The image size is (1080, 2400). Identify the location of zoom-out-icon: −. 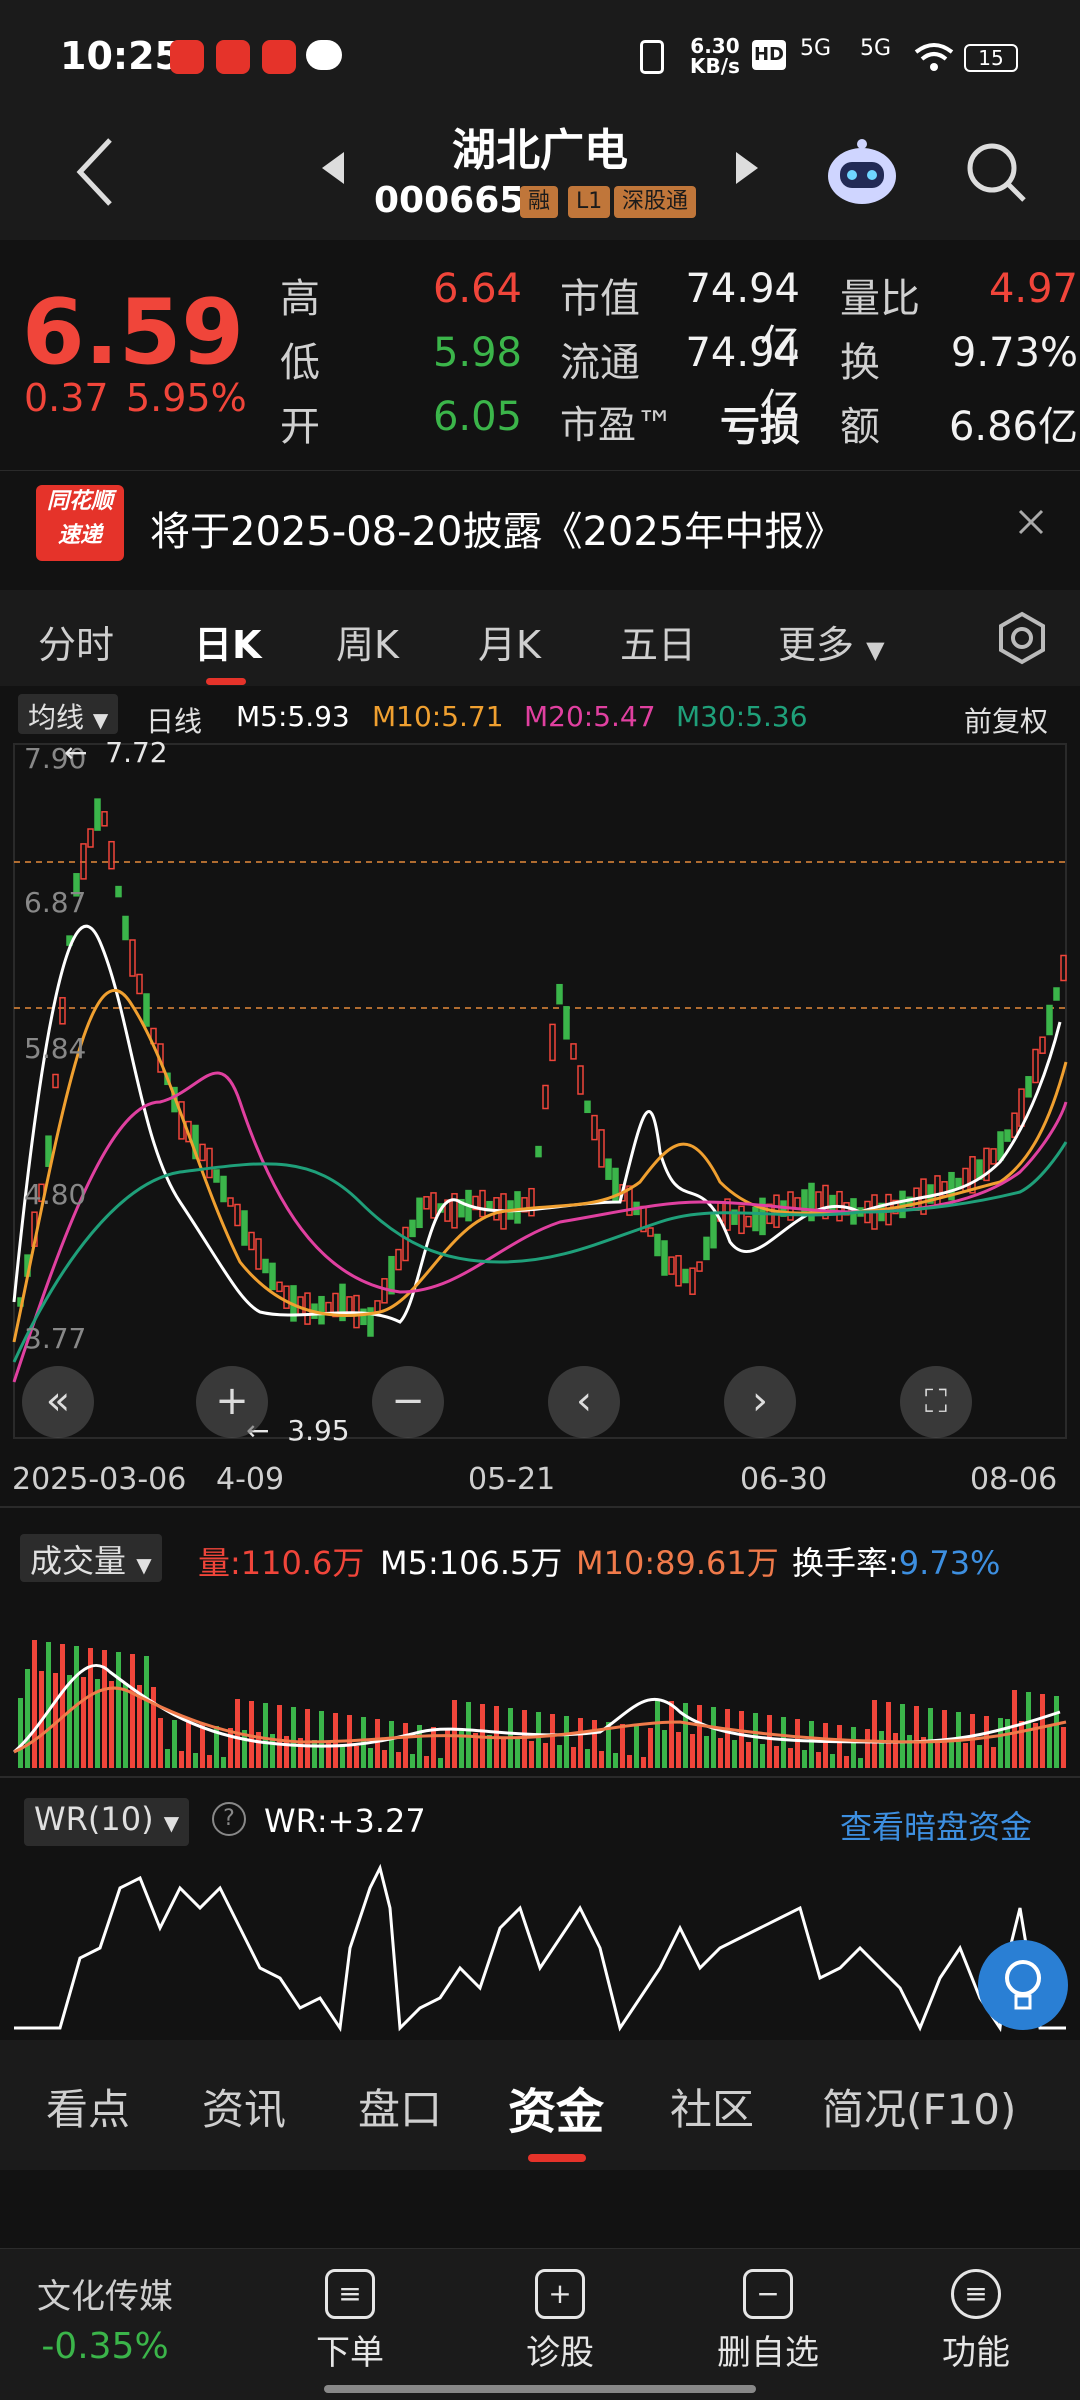
(408, 1402).